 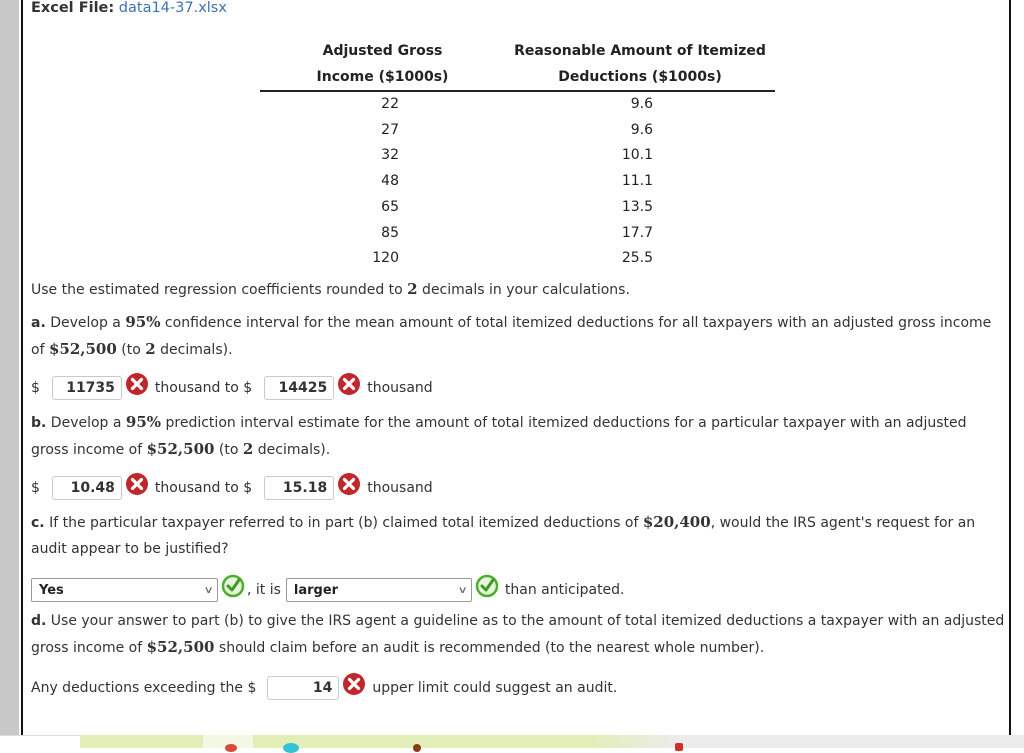 What do you see at coordinates (86, 488) in the screenshot?
I see `part-b-lower-input: 10.48` at bounding box center [86, 488].